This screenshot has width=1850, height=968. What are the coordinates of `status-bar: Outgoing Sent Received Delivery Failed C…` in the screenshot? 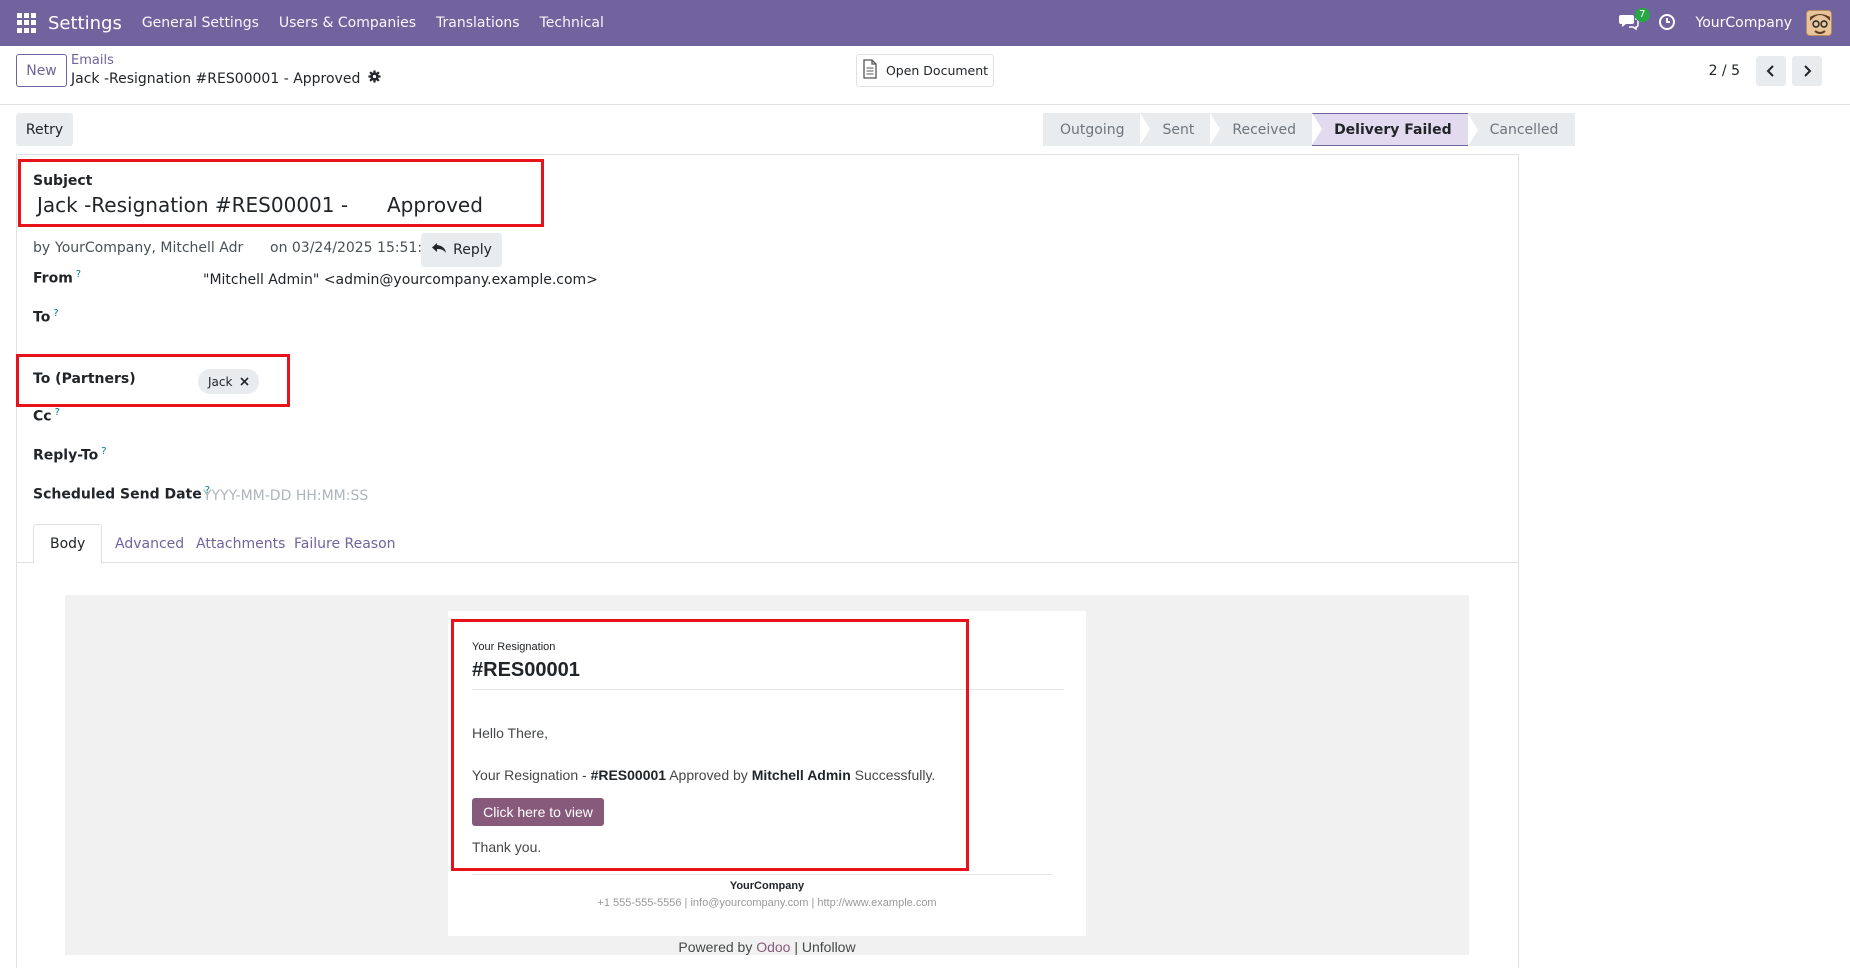 It's located at (1309, 129).